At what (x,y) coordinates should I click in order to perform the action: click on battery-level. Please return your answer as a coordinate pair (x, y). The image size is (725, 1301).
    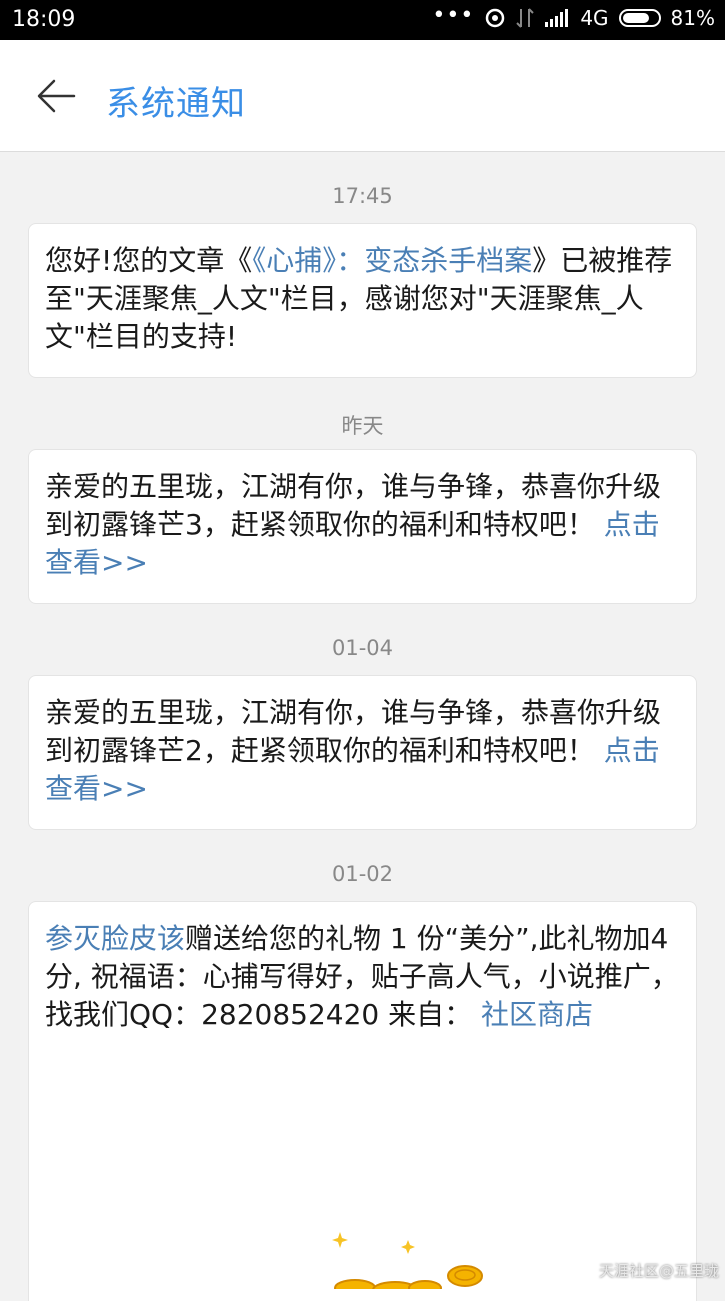
    Looking at the image, I should click on (636, 18).